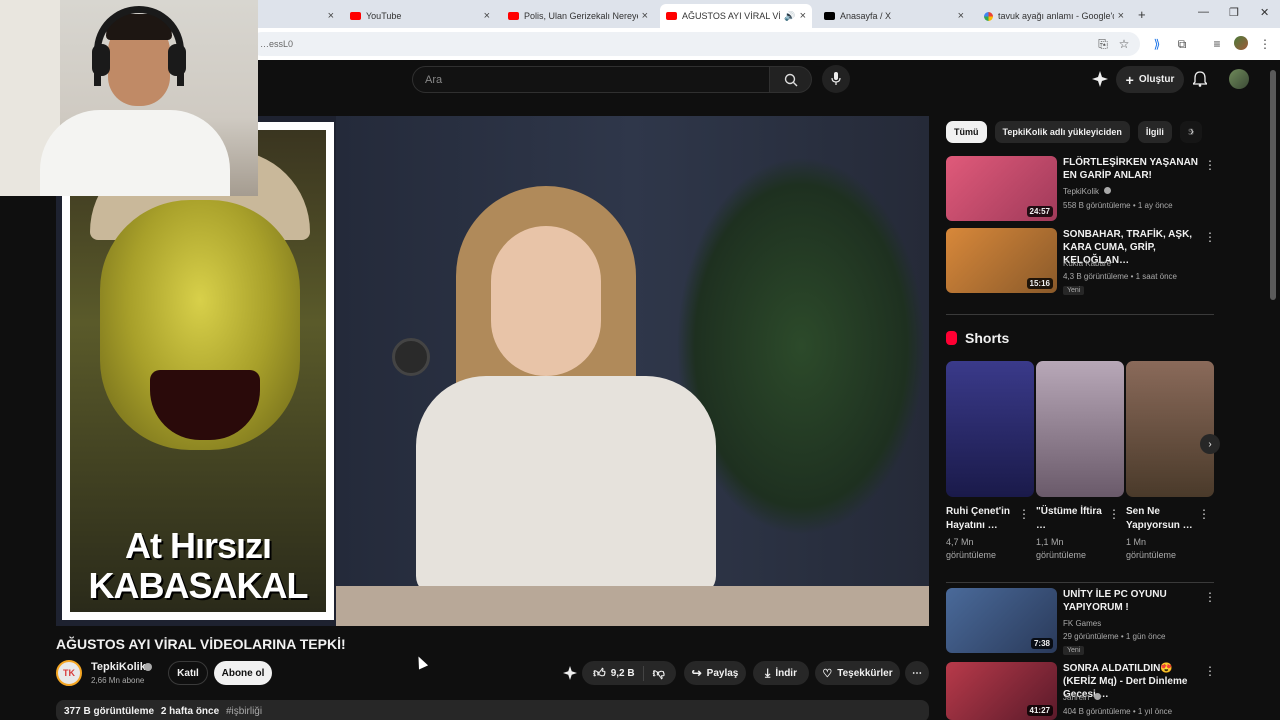 This screenshot has height=720, width=1280. What do you see at coordinates (966, 132) in the screenshot?
I see `chip-all: Tümü` at bounding box center [966, 132].